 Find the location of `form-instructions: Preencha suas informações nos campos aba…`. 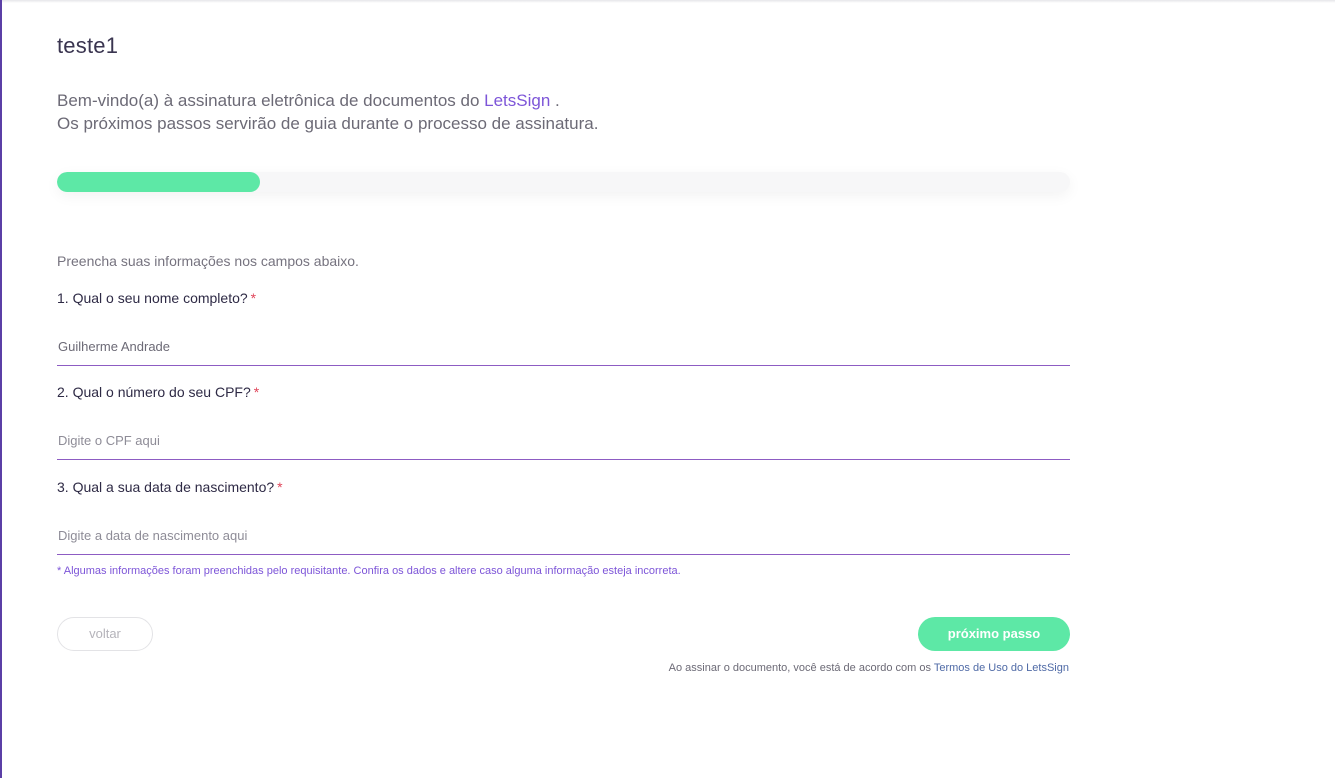

form-instructions: Preencha suas informações nos campos aba… is located at coordinates (208, 261).